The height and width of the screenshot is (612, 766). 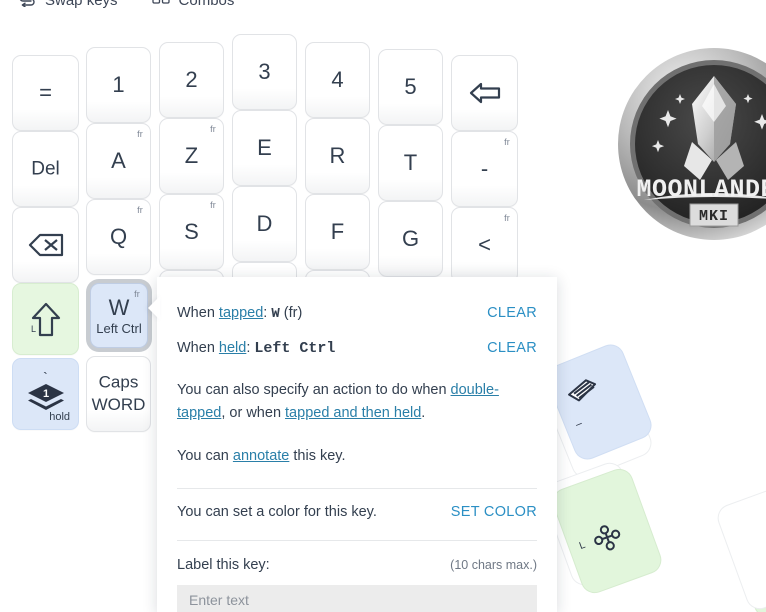 I want to click on double-tap-text-3: ., so click(x=423, y=412).